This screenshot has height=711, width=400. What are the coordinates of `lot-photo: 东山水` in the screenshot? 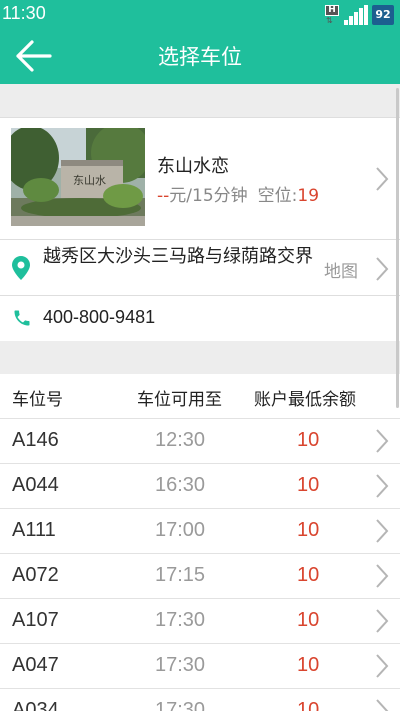 It's located at (78, 177).